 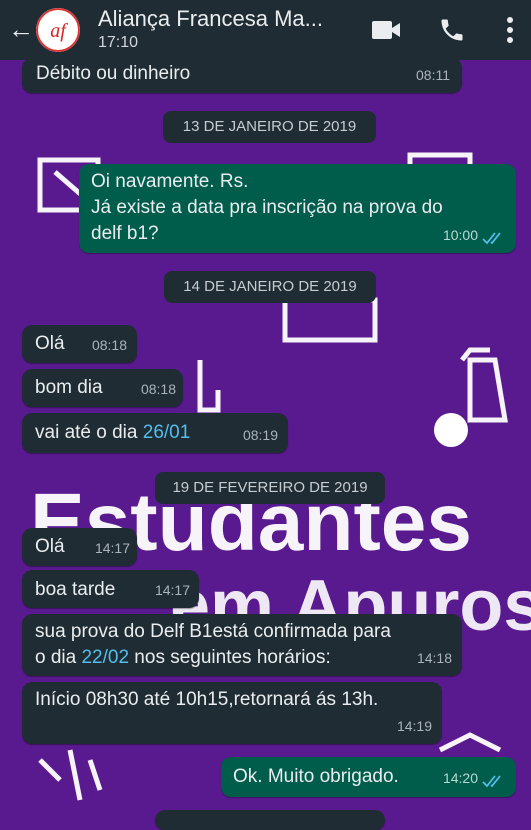 What do you see at coordinates (79, 547) in the screenshot?
I see `message-incoming: Olá 14:17` at bounding box center [79, 547].